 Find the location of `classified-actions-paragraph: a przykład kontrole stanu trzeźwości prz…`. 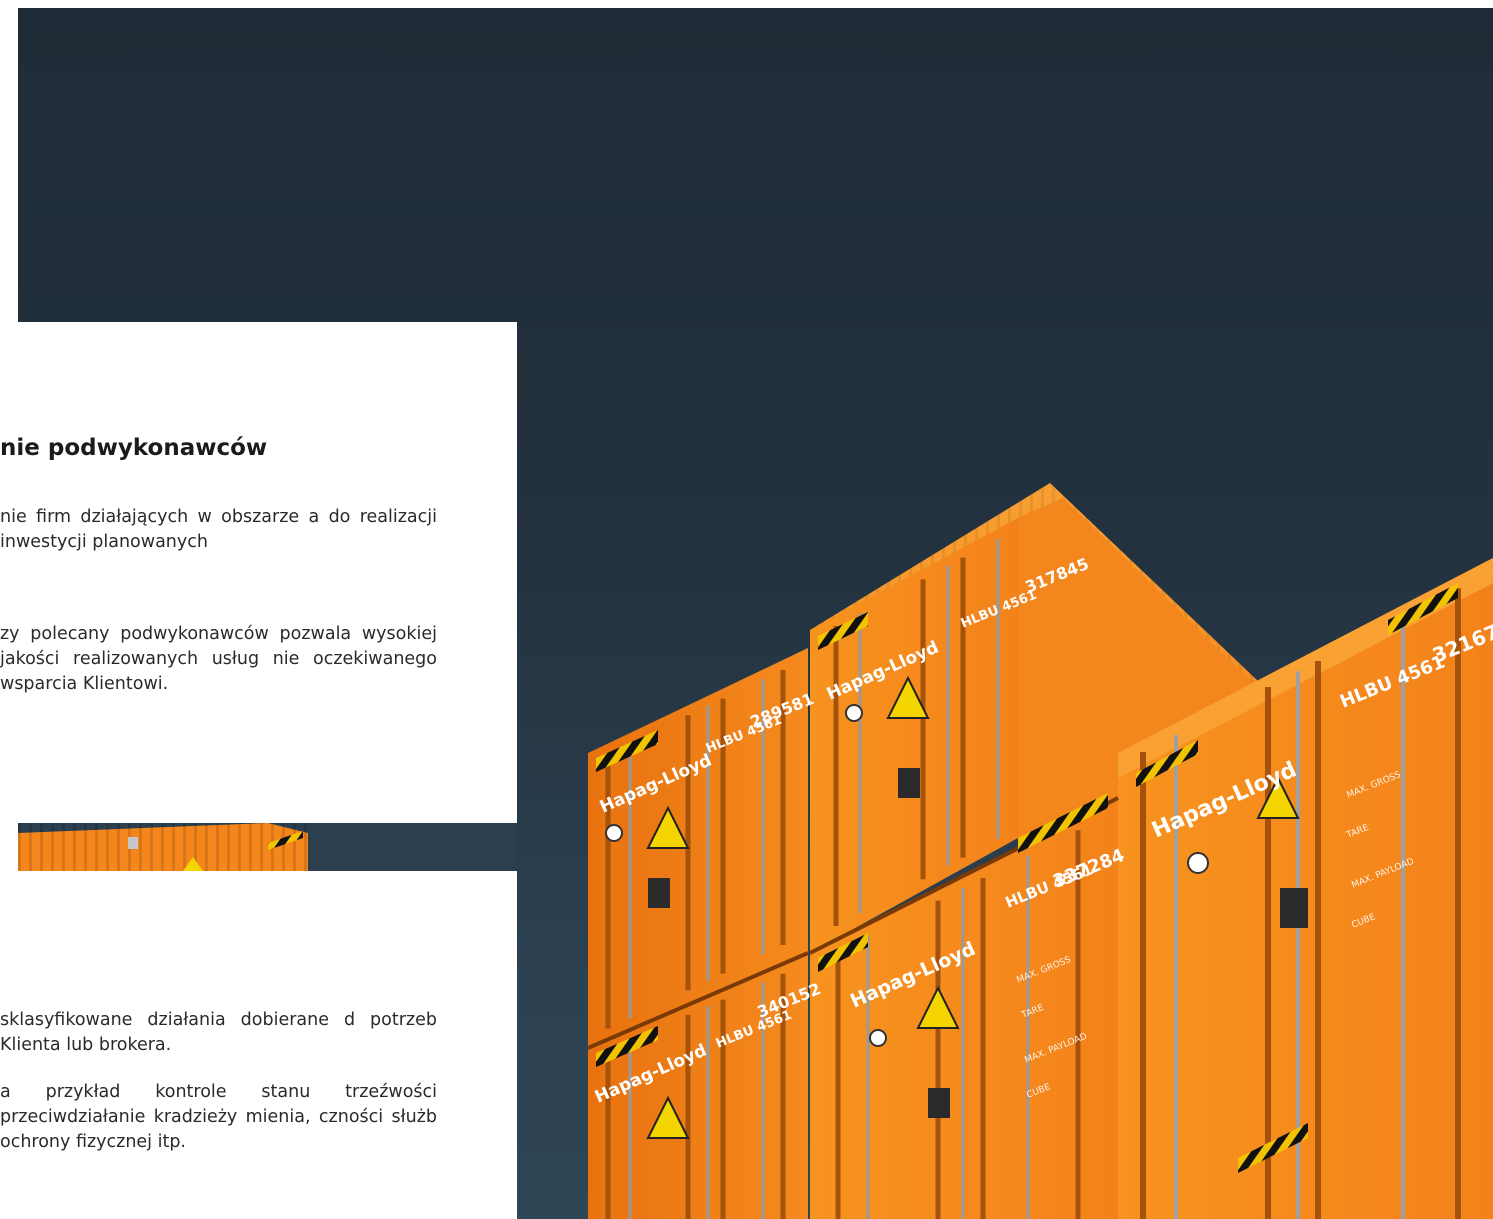

classified-actions-paragraph: a przykład kontrole stanu trzeźwości prz… is located at coordinates (218, 1117).